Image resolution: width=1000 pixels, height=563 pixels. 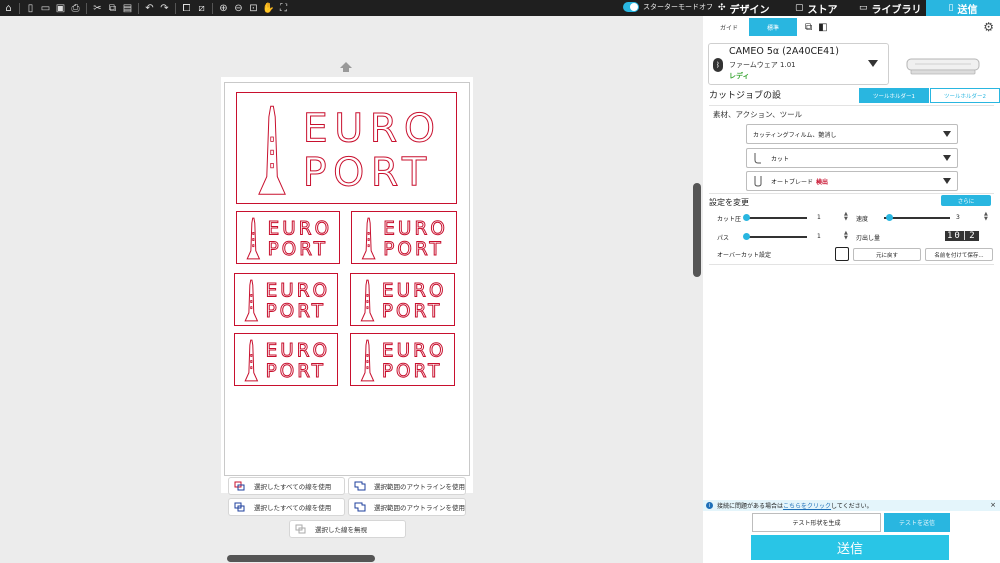 I want to click on ignore-lines-icon, so click(x=300, y=529).